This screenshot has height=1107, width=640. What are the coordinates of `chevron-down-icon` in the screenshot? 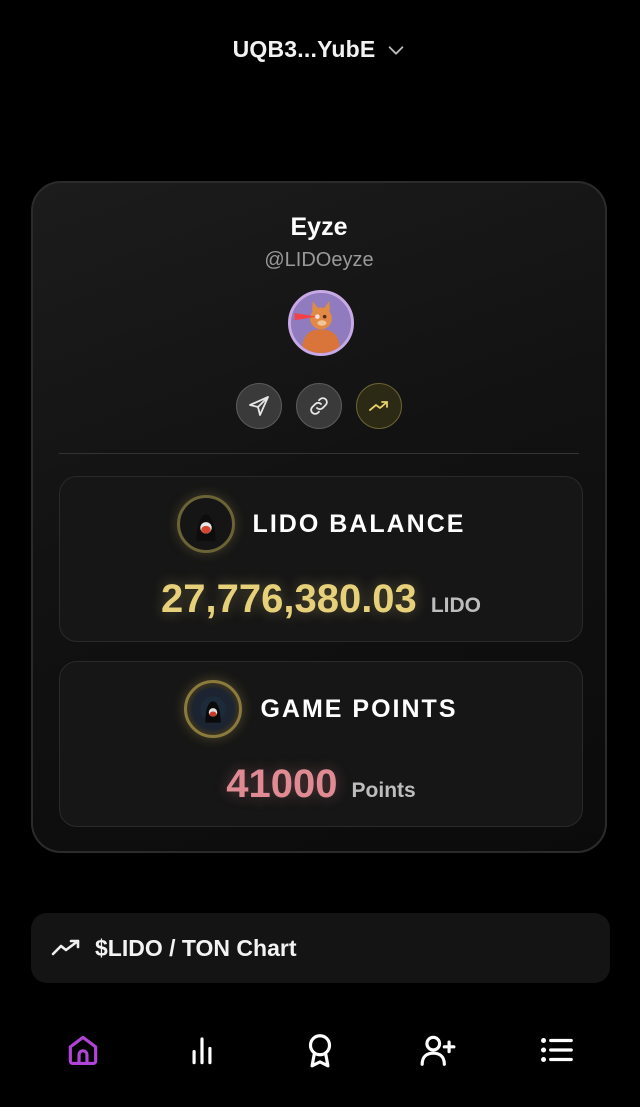 It's located at (396, 50).